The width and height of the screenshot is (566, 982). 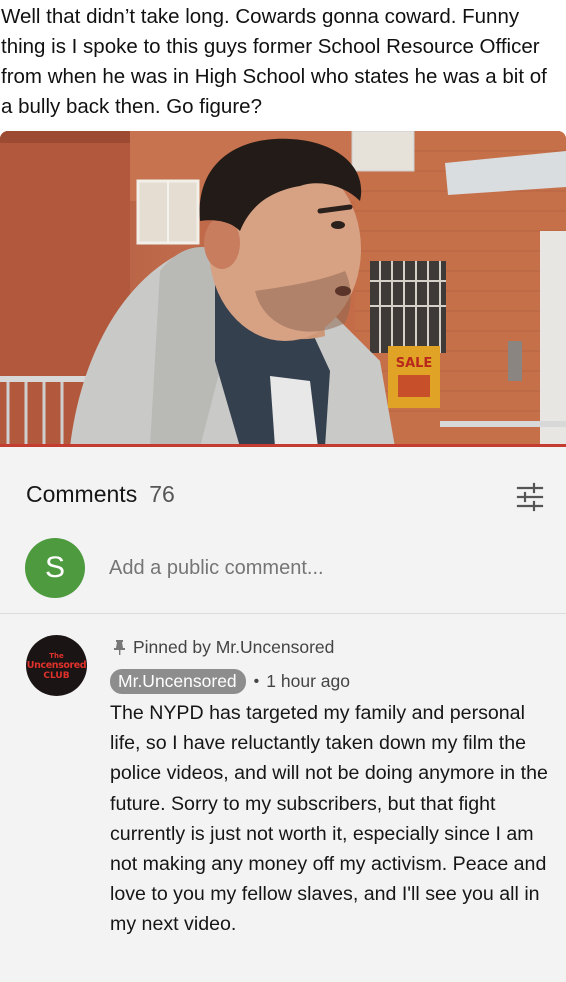 What do you see at coordinates (45, 379) in the screenshot?
I see `railing` at bounding box center [45, 379].